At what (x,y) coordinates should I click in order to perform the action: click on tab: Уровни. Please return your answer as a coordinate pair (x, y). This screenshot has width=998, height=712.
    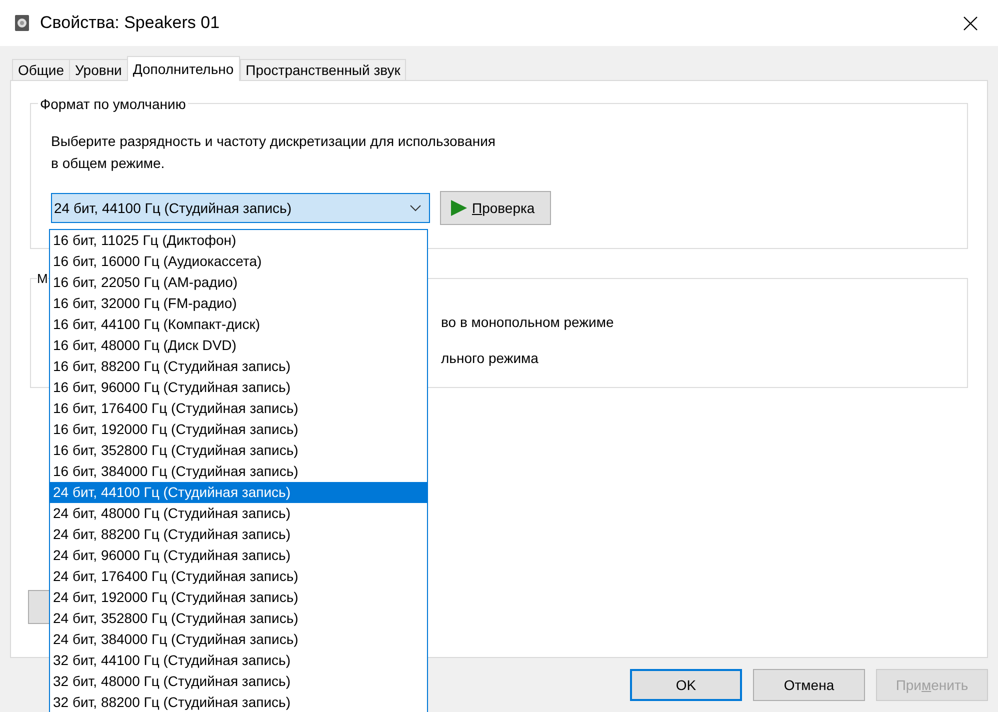
    Looking at the image, I should click on (98, 69).